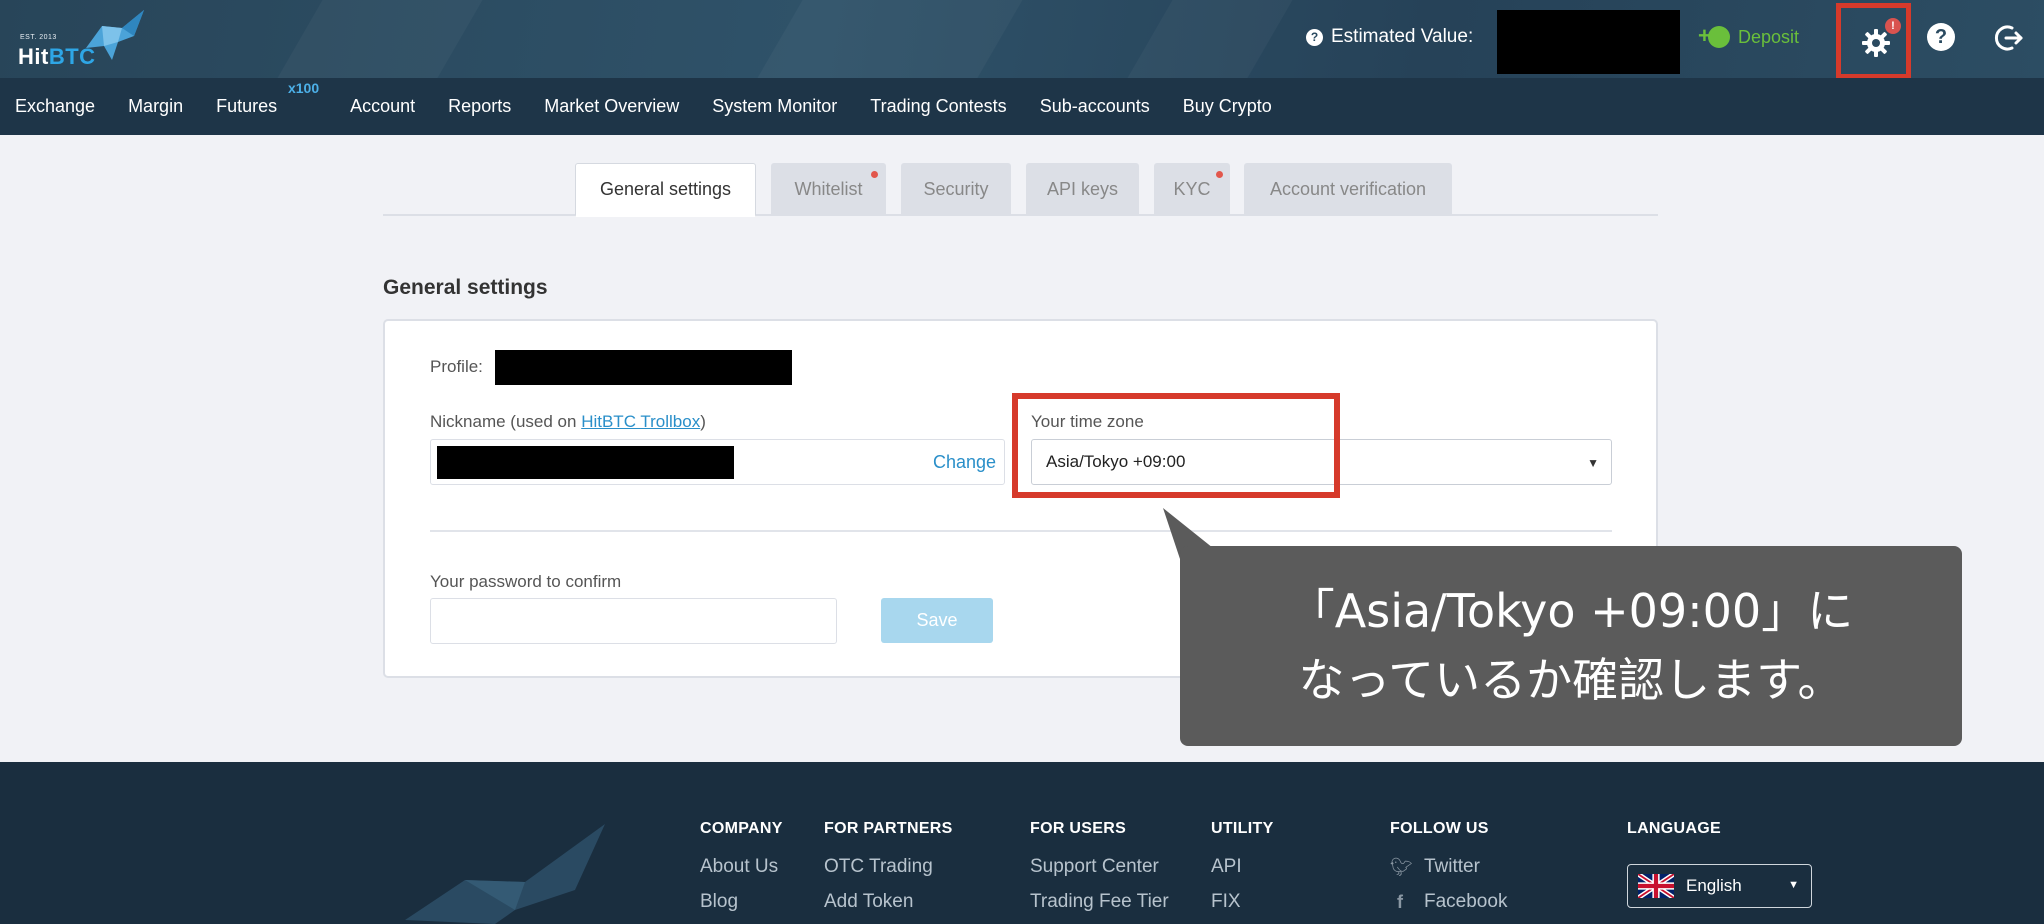  What do you see at coordinates (1588, 42) in the screenshot?
I see `redacted-value-block` at bounding box center [1588, 42].